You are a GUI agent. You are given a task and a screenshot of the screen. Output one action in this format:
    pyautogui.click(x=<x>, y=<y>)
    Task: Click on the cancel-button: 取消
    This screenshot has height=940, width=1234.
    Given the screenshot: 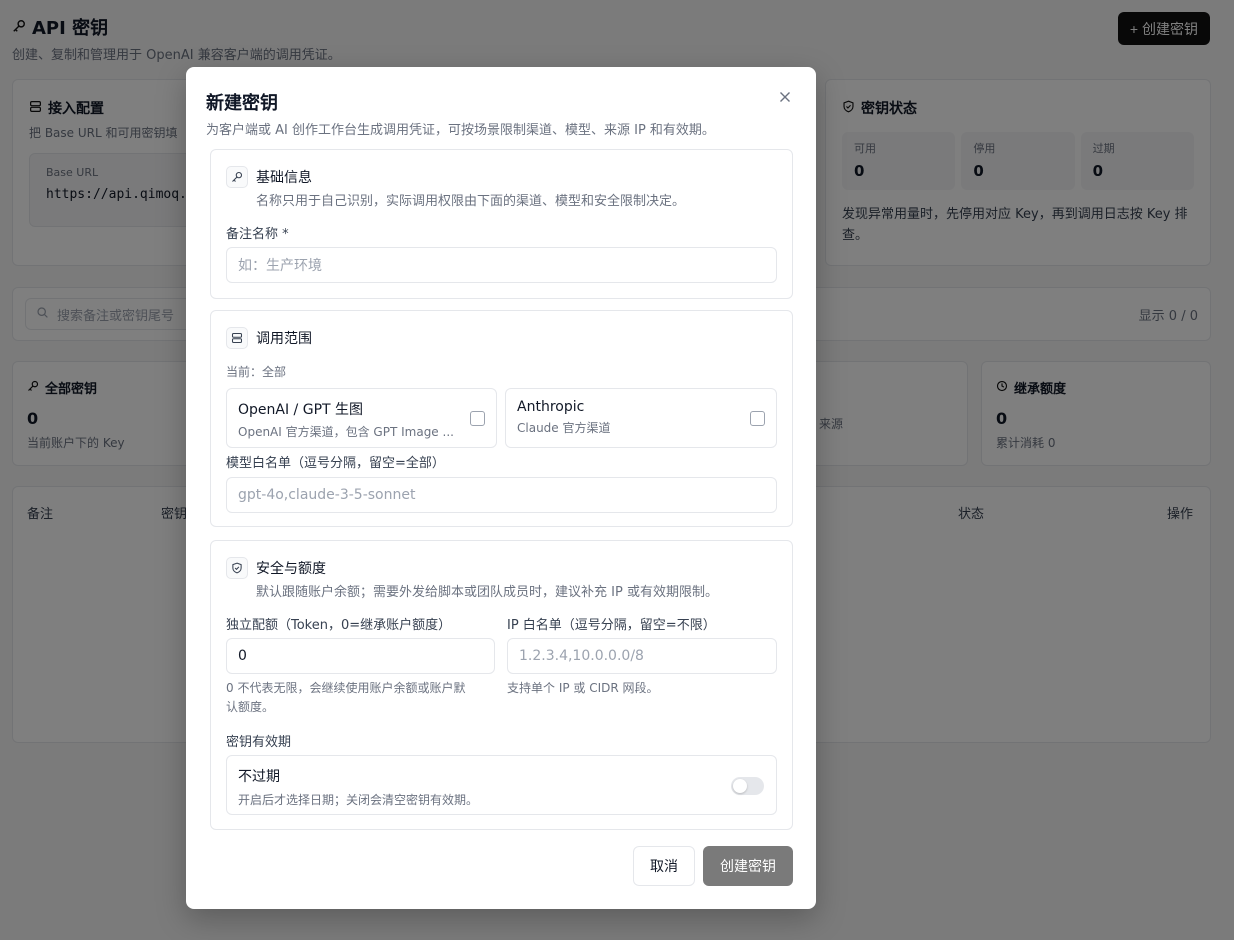 What is the action you would take?
    pyautogui.click(x=664, y=866)
    